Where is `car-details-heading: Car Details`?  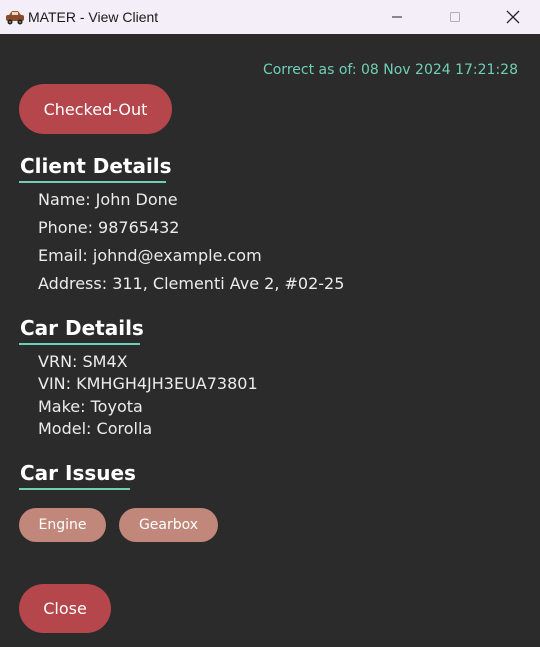 car-details-heading: Car Details is located at coordinates (82, 328).